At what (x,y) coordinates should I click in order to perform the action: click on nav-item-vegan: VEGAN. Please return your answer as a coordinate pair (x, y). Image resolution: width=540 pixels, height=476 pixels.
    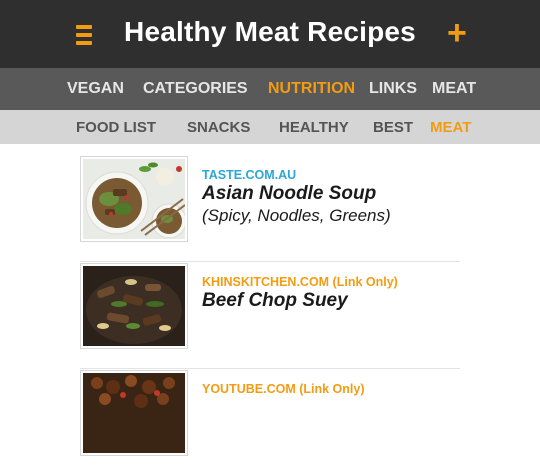
    Looking at the image, I should click on (95, 89).